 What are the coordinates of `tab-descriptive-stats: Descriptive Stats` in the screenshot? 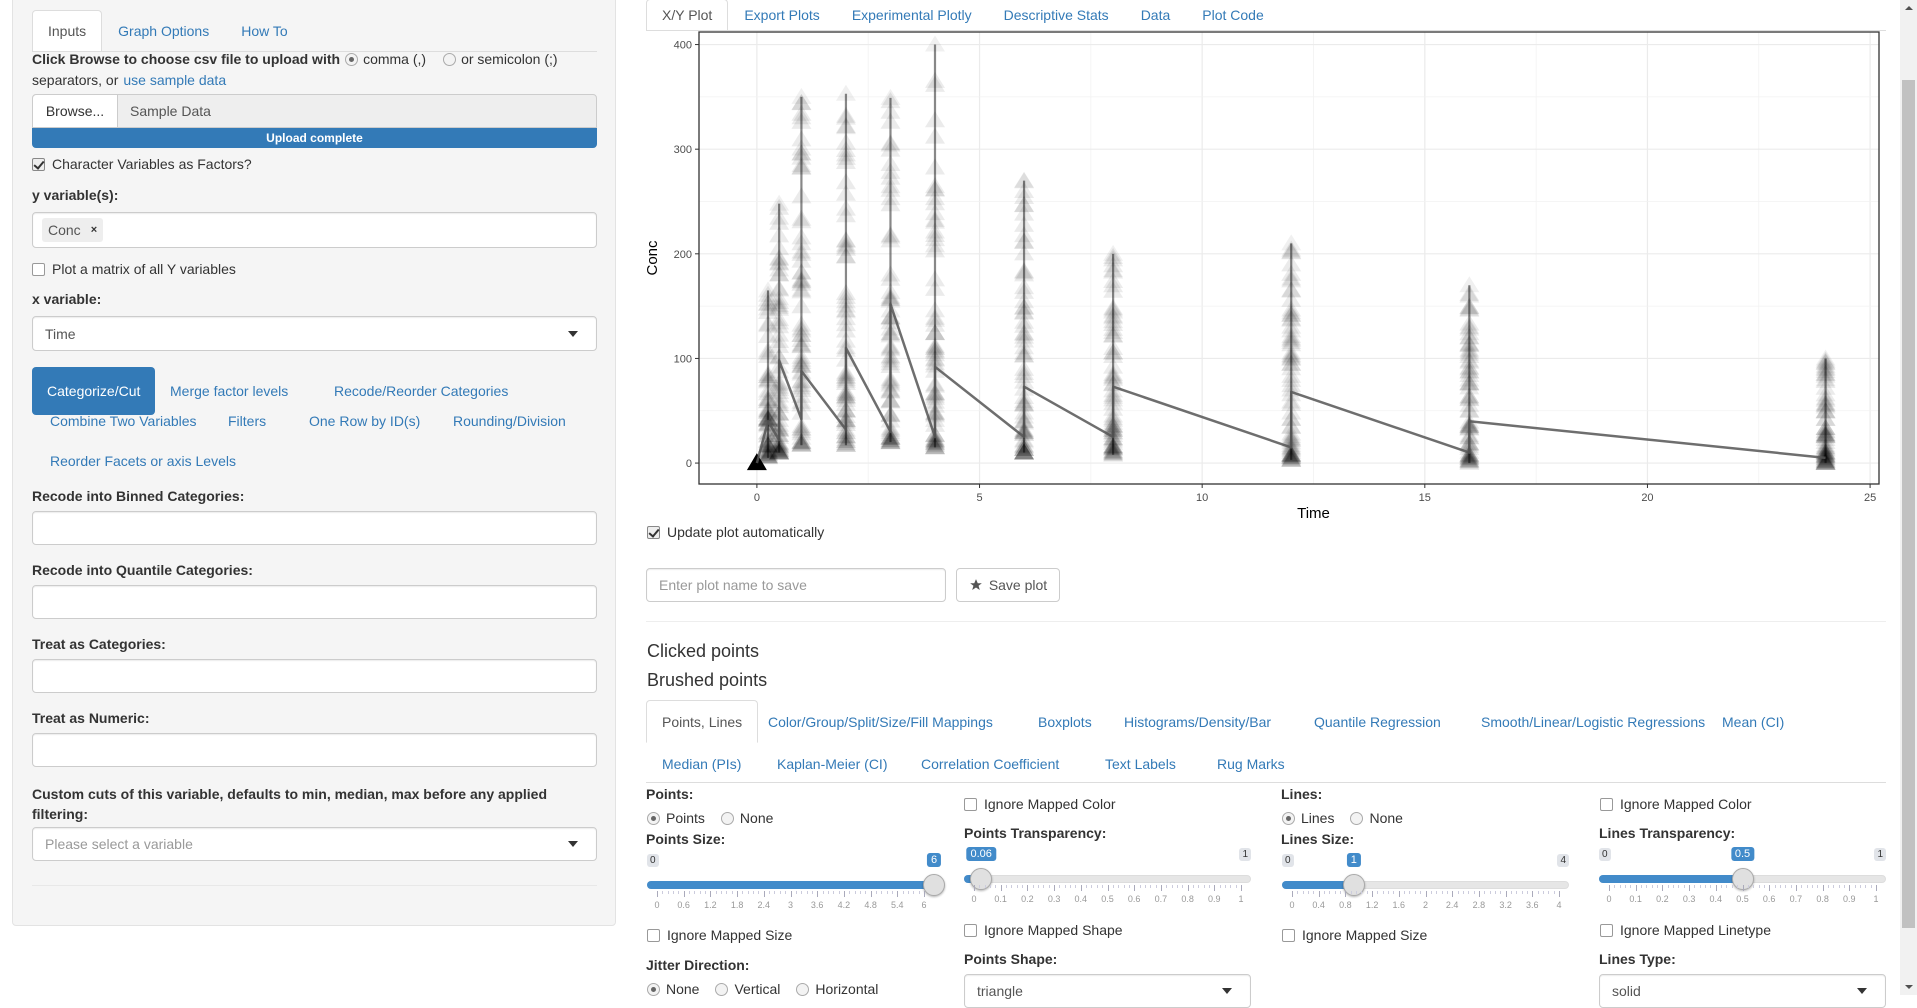 It's located at (1056, 15).